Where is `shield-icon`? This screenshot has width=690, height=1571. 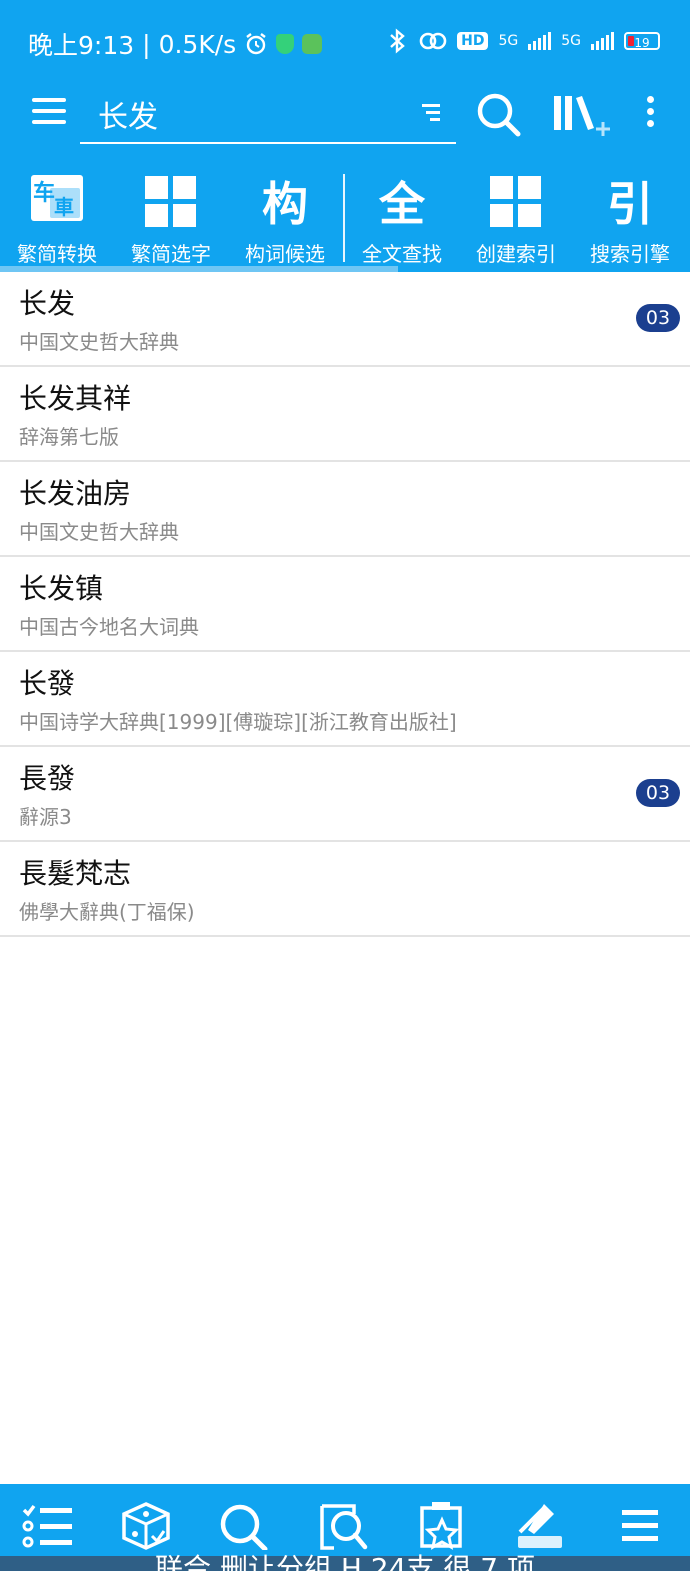
shield-icon is located at coordinates (285, 44).